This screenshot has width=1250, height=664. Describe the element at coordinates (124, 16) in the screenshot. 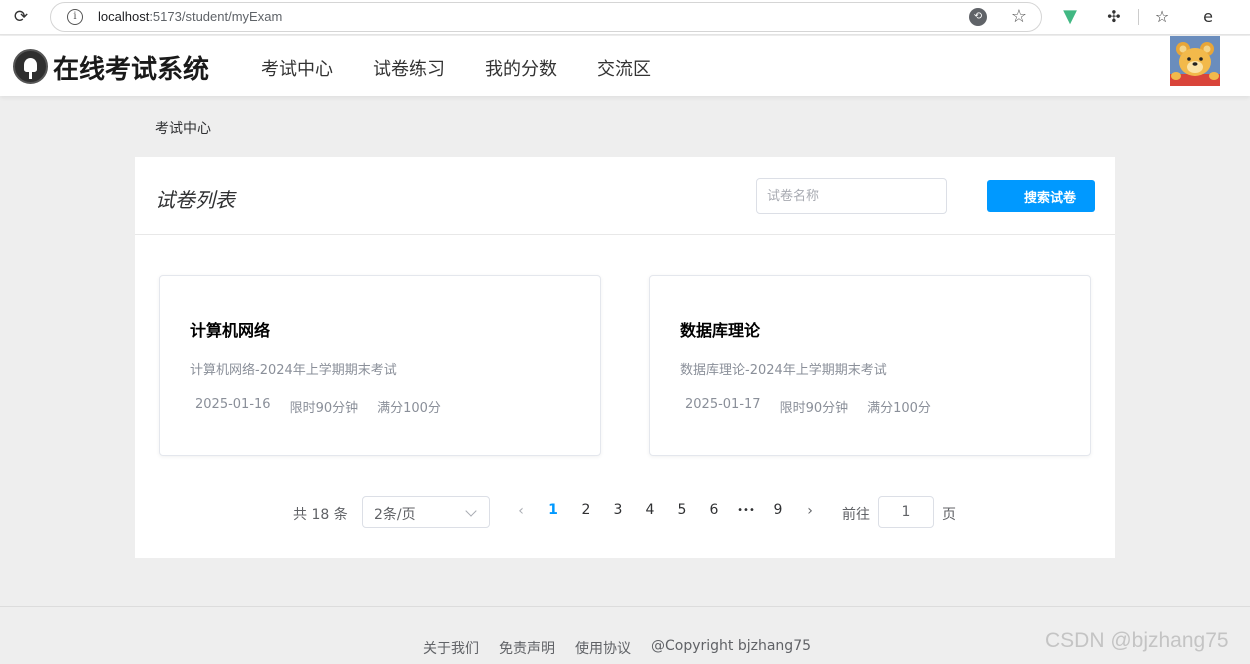

I see `url-host: localhost` at that location.